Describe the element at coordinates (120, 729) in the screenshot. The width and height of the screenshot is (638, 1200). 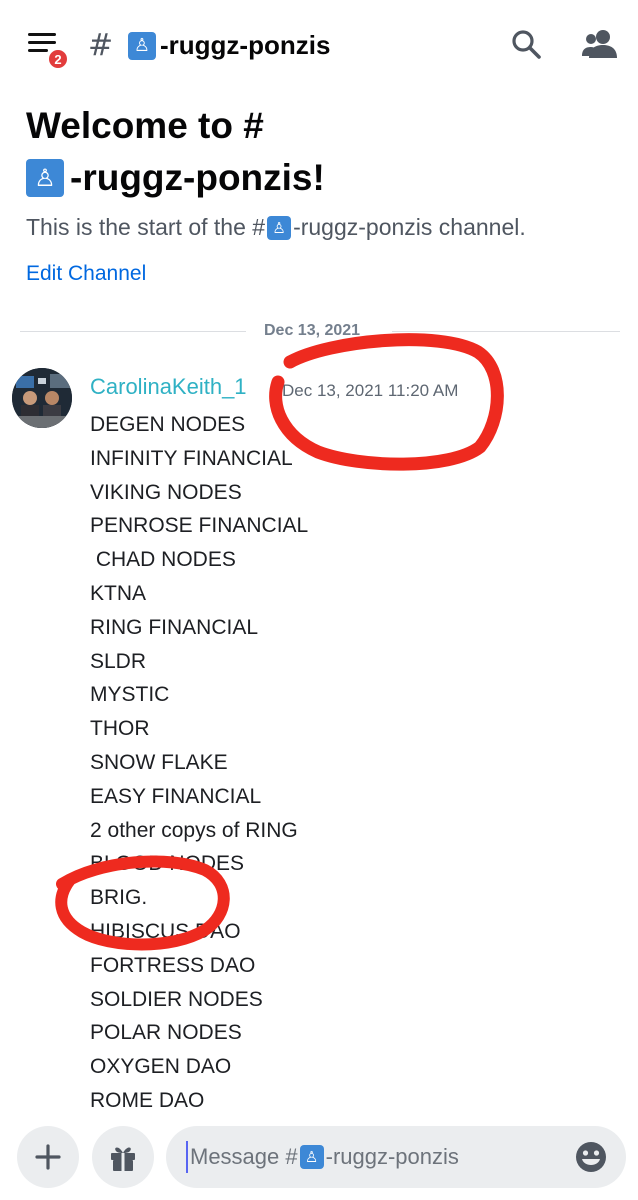
I see `message-line: THOR` at that location.